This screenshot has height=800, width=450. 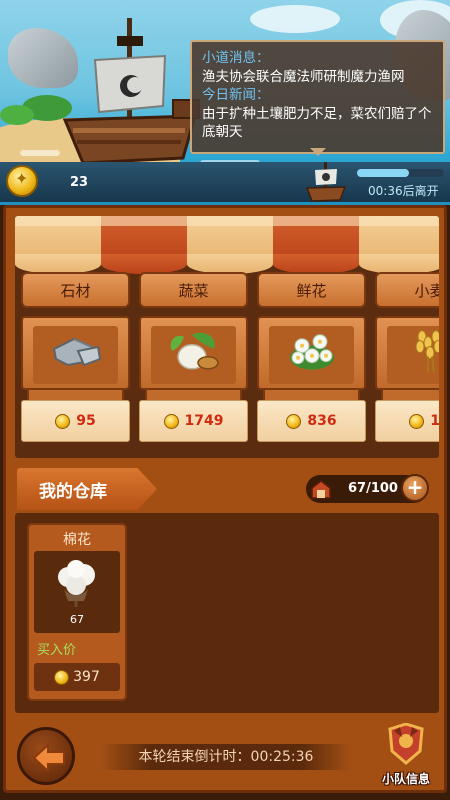 I want to click on item-name: 棉花, so click(x=77, y=540).